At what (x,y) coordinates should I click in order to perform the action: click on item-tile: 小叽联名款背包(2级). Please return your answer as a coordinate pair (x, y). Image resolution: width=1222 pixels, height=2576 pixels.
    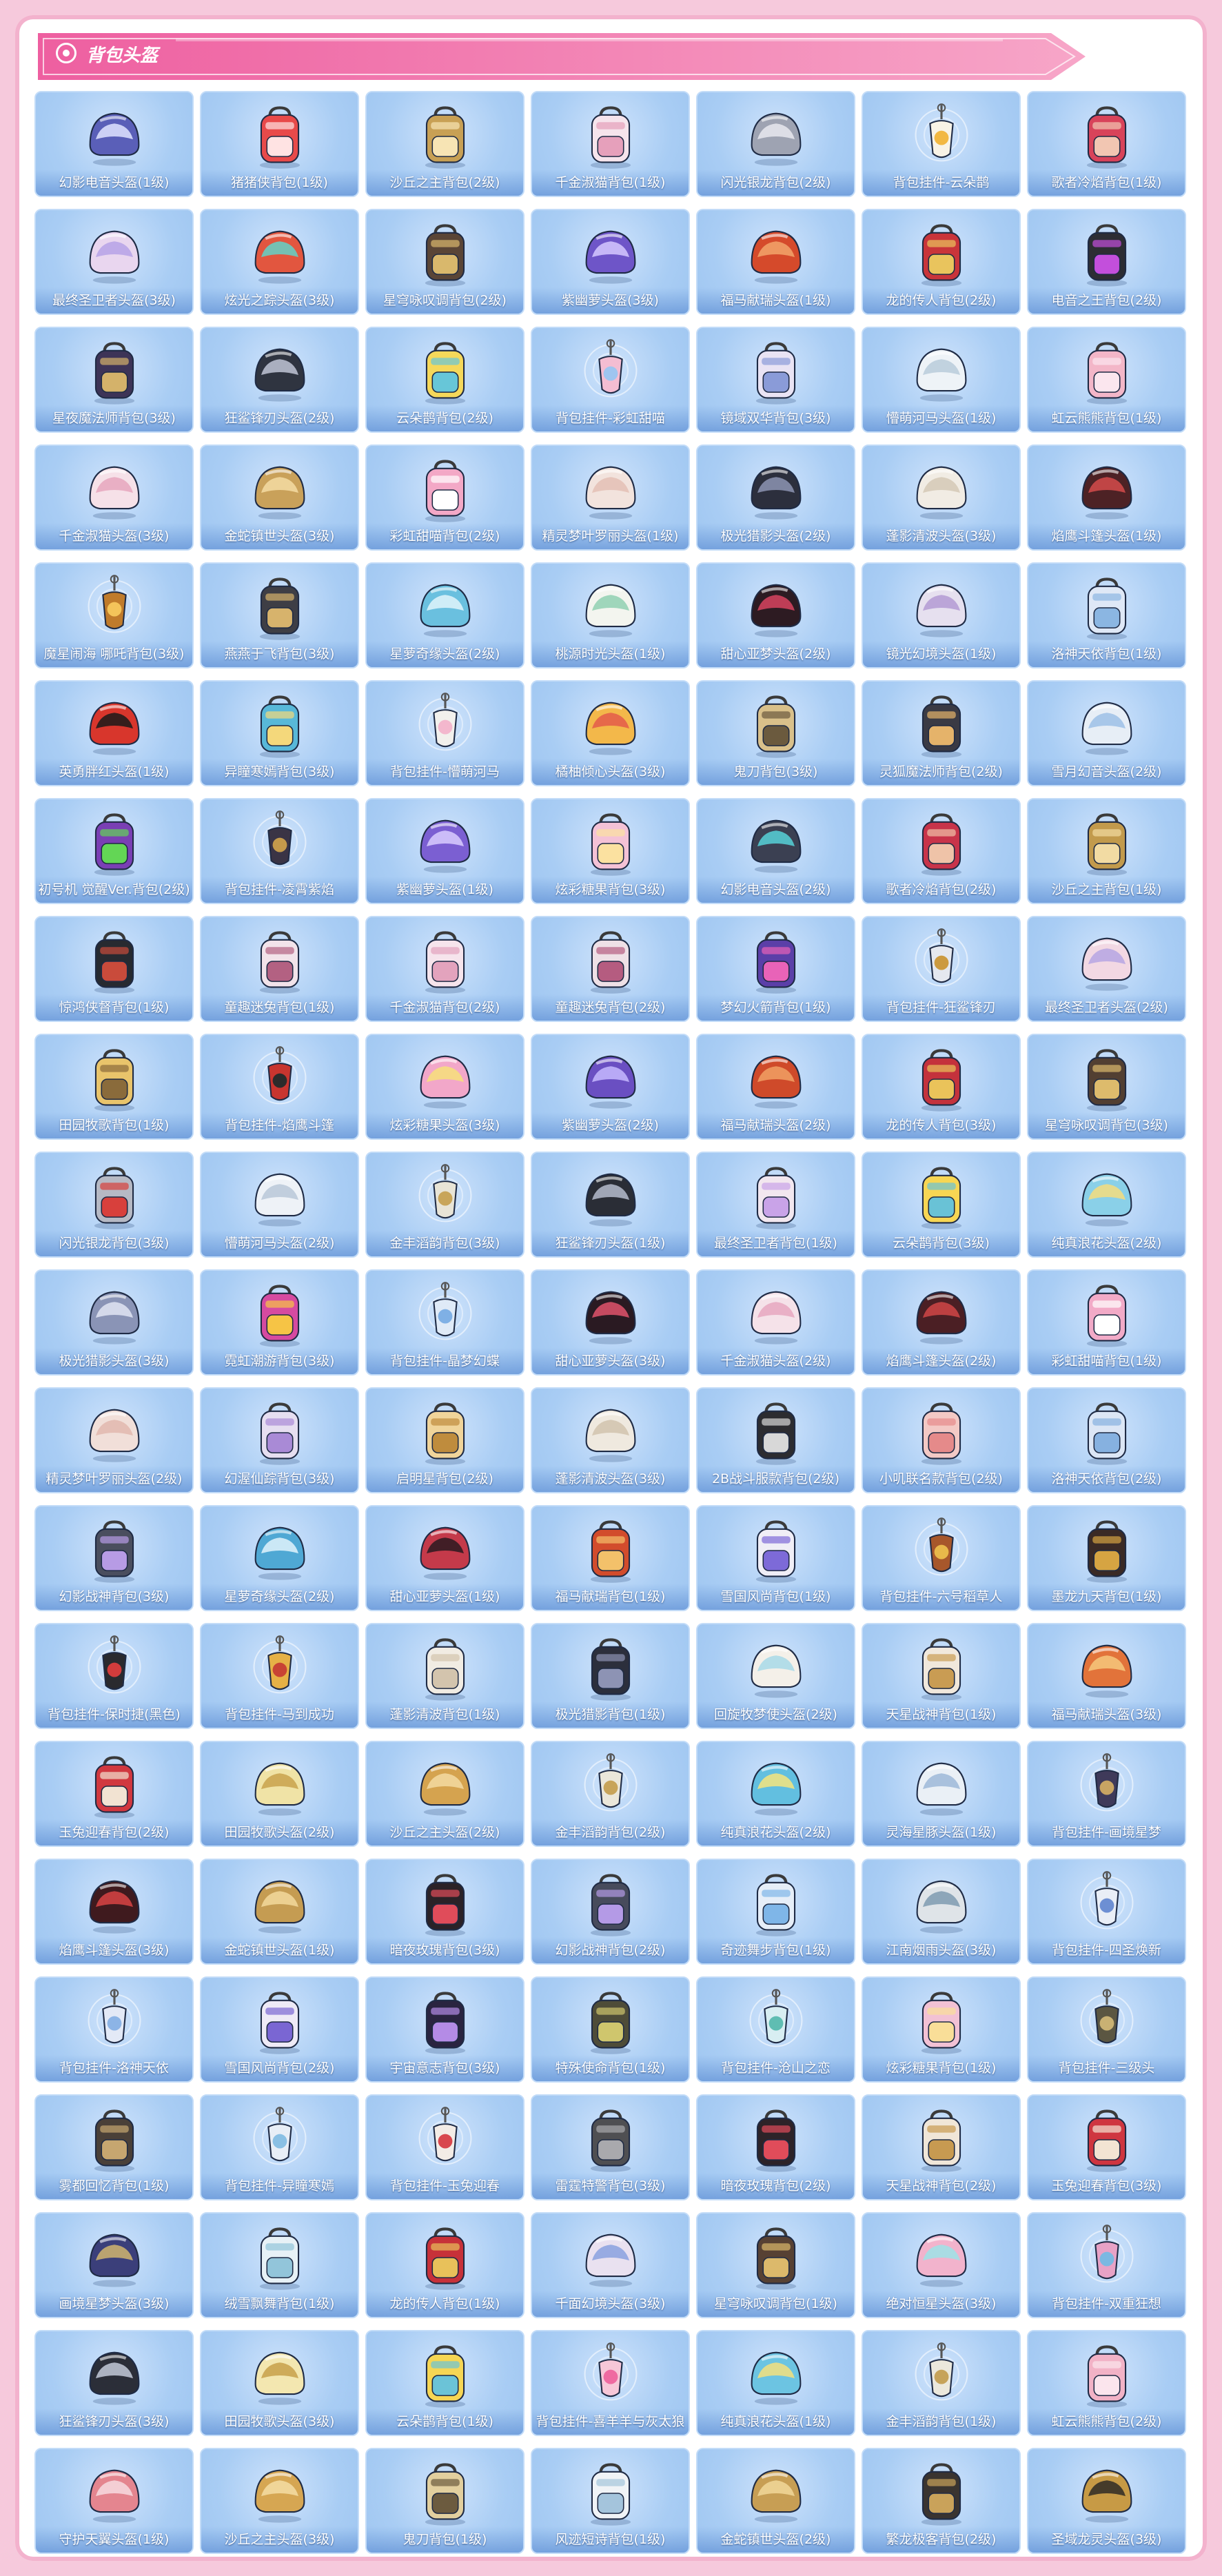
    Looking at the image, I should click on (941, 1440).